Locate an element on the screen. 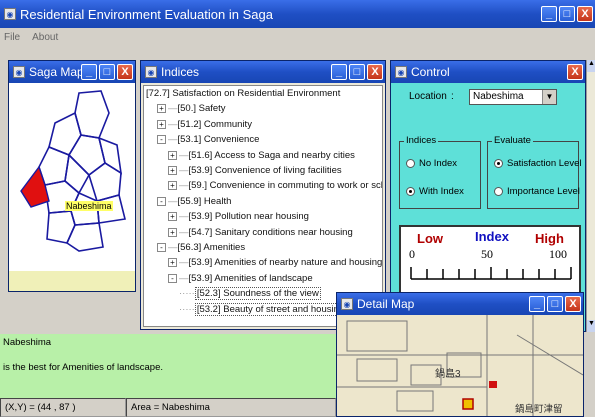 The width and height of the screenshot is (595, 417). saga-map-window: ◉ Saga Map _ □ X Nabeshima is located at coordinates (72, 176).